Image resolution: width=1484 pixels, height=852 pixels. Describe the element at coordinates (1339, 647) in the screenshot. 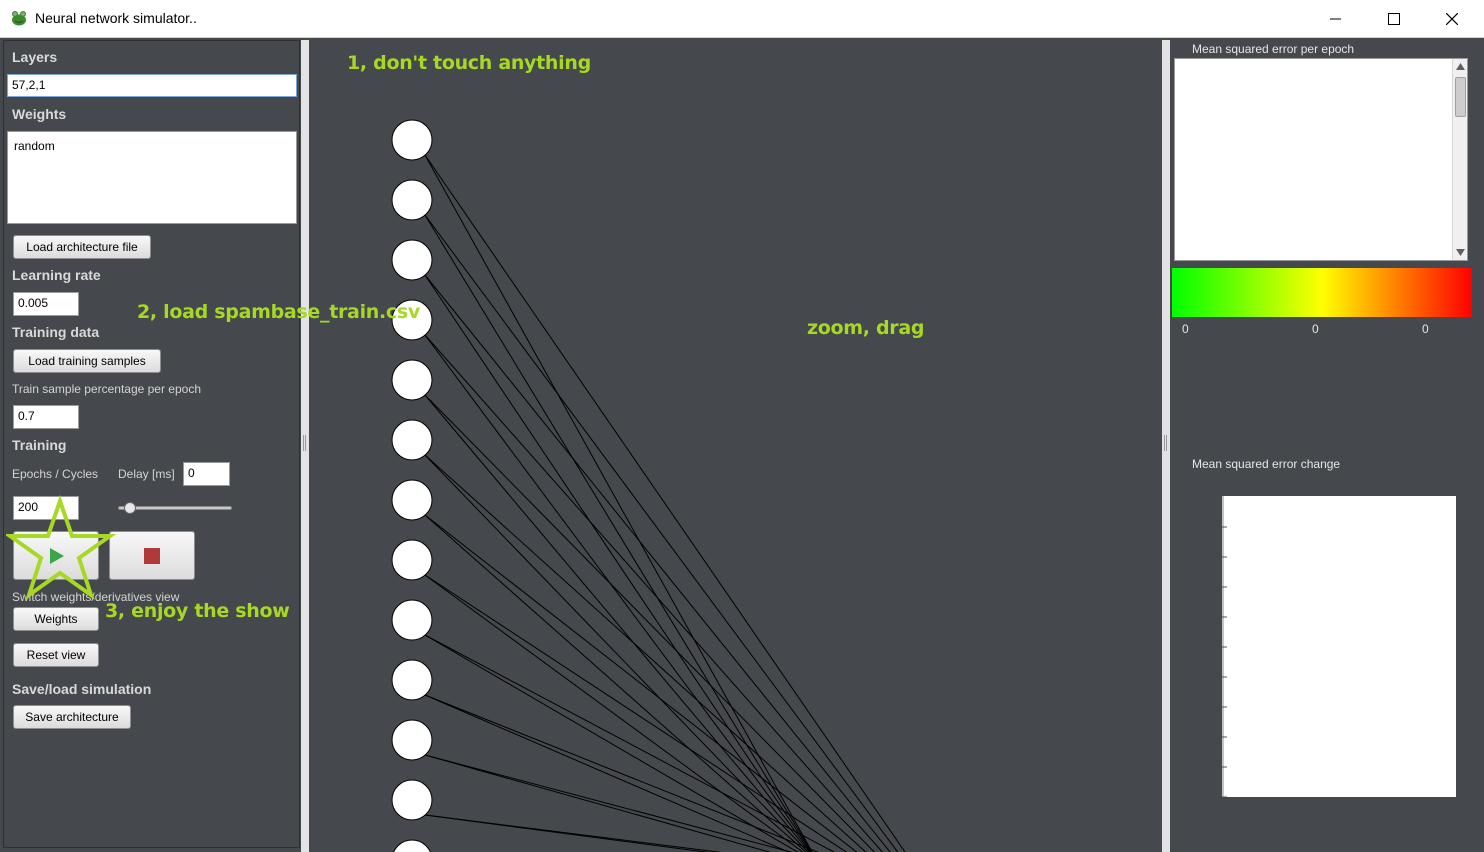

I see `mse-change-chart` at that location.